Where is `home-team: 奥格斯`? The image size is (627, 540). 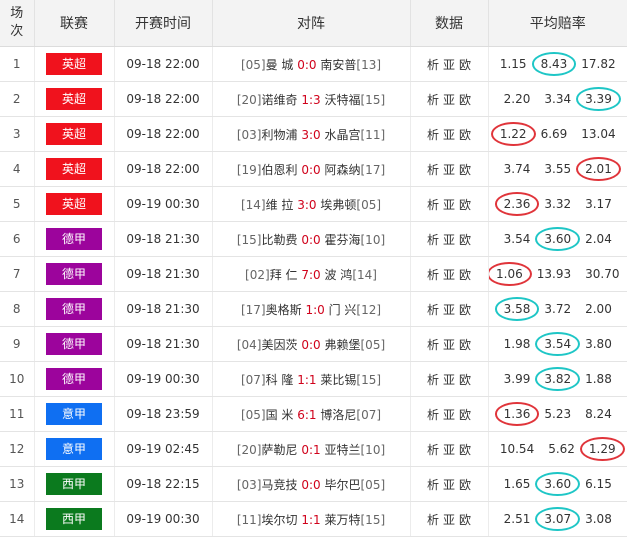
home-team: 奥格斯 is located at coordinates (284, 310).